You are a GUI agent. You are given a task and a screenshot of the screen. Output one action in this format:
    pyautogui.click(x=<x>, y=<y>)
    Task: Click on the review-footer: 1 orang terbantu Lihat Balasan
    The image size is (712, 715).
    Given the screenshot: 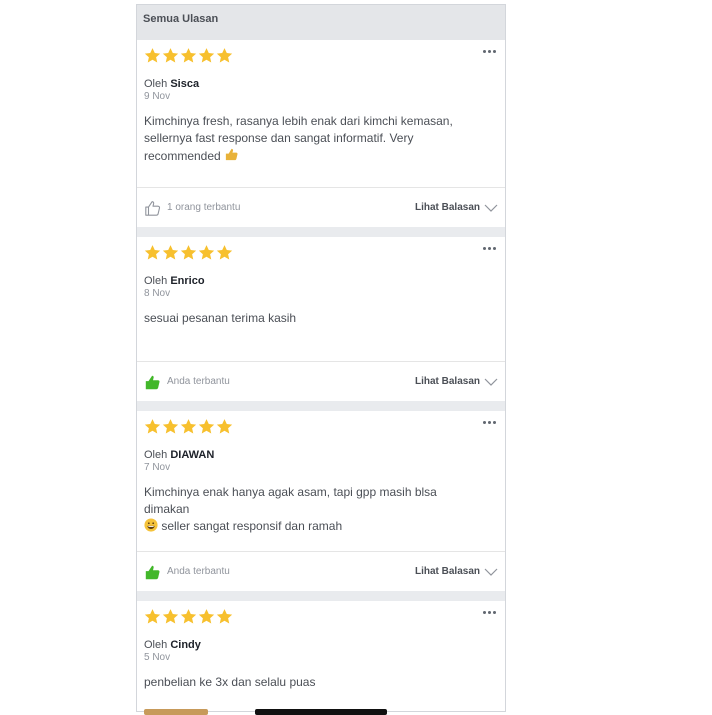 What is the action you would take?
    pyautogui.click(x=321, y=207)
    